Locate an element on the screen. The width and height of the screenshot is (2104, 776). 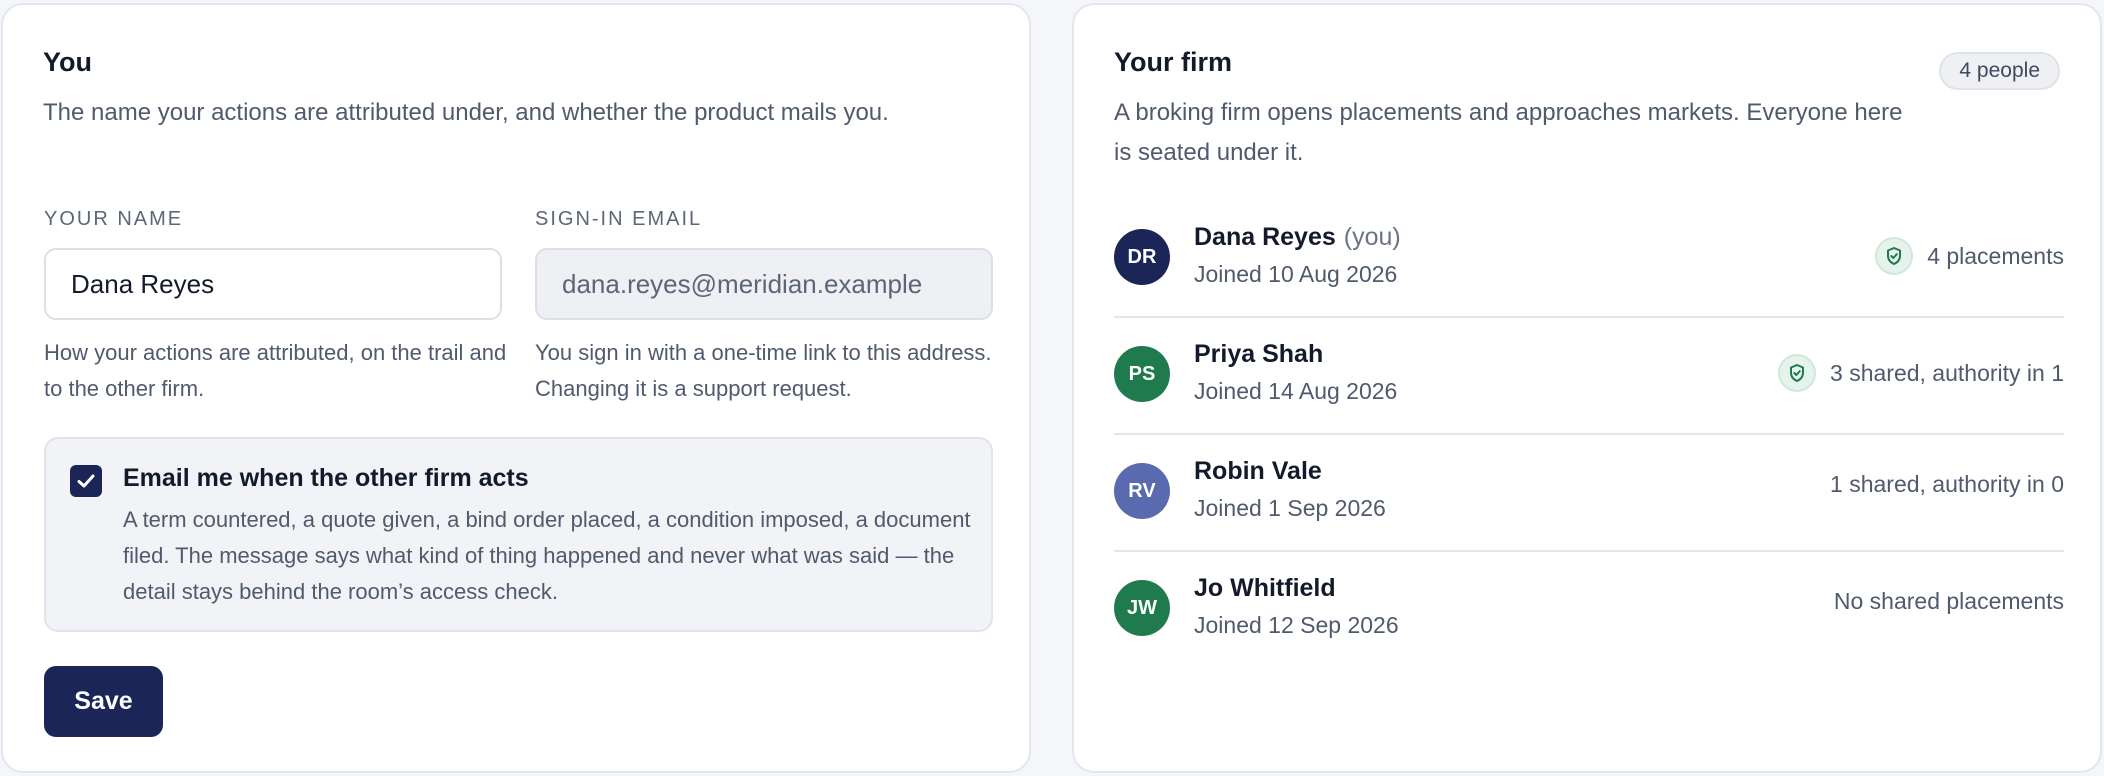
notify-checkbox is located at coordinates (86, 481).